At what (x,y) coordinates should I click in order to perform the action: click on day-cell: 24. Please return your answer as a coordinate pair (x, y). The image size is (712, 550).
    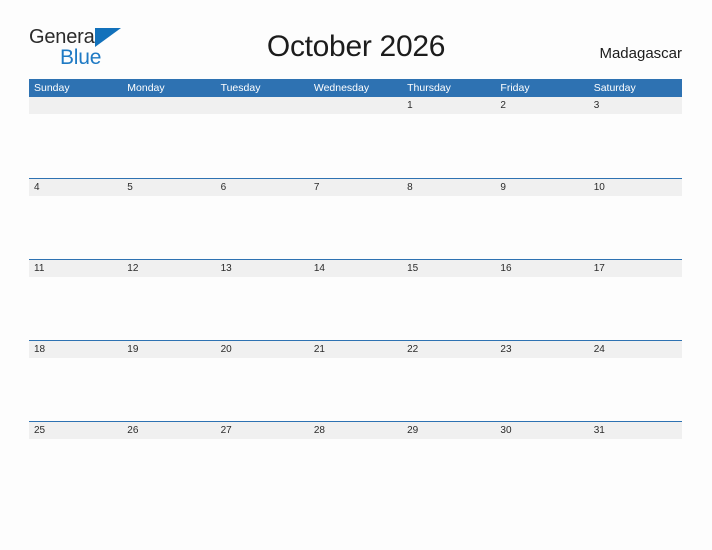
    Looking at the image, I should click on (635, 349).